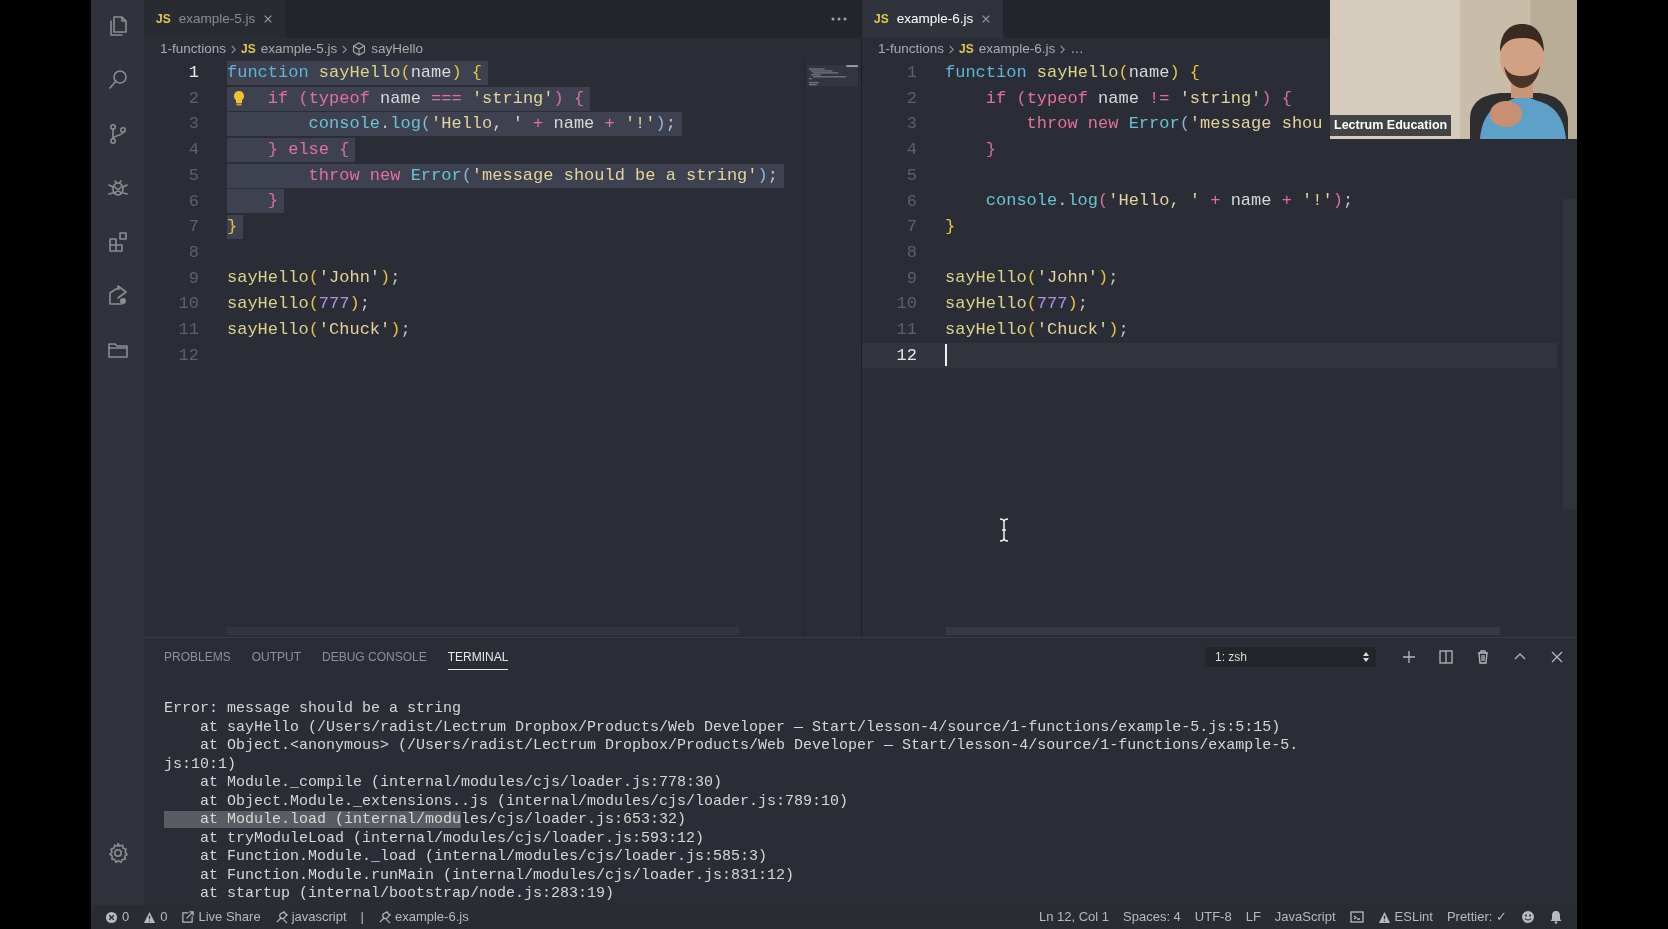 The width and height of the screenshot is (1668, 929). I want to click on terminal-line: at Function.Module.runMain (internal/modules/cjs/loader.js:831:12), so click(497, 875).